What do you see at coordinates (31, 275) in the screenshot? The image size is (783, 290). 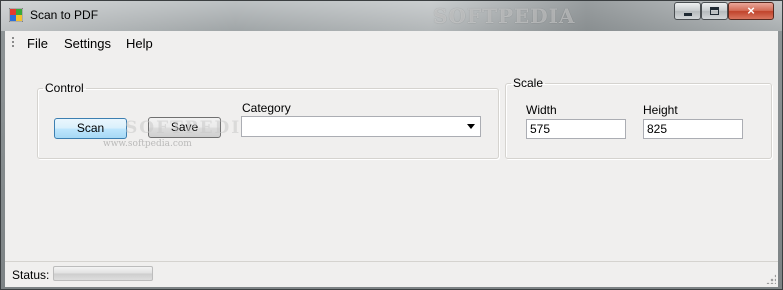 I see `status-label: Status:` at bounding box center [31, 275].